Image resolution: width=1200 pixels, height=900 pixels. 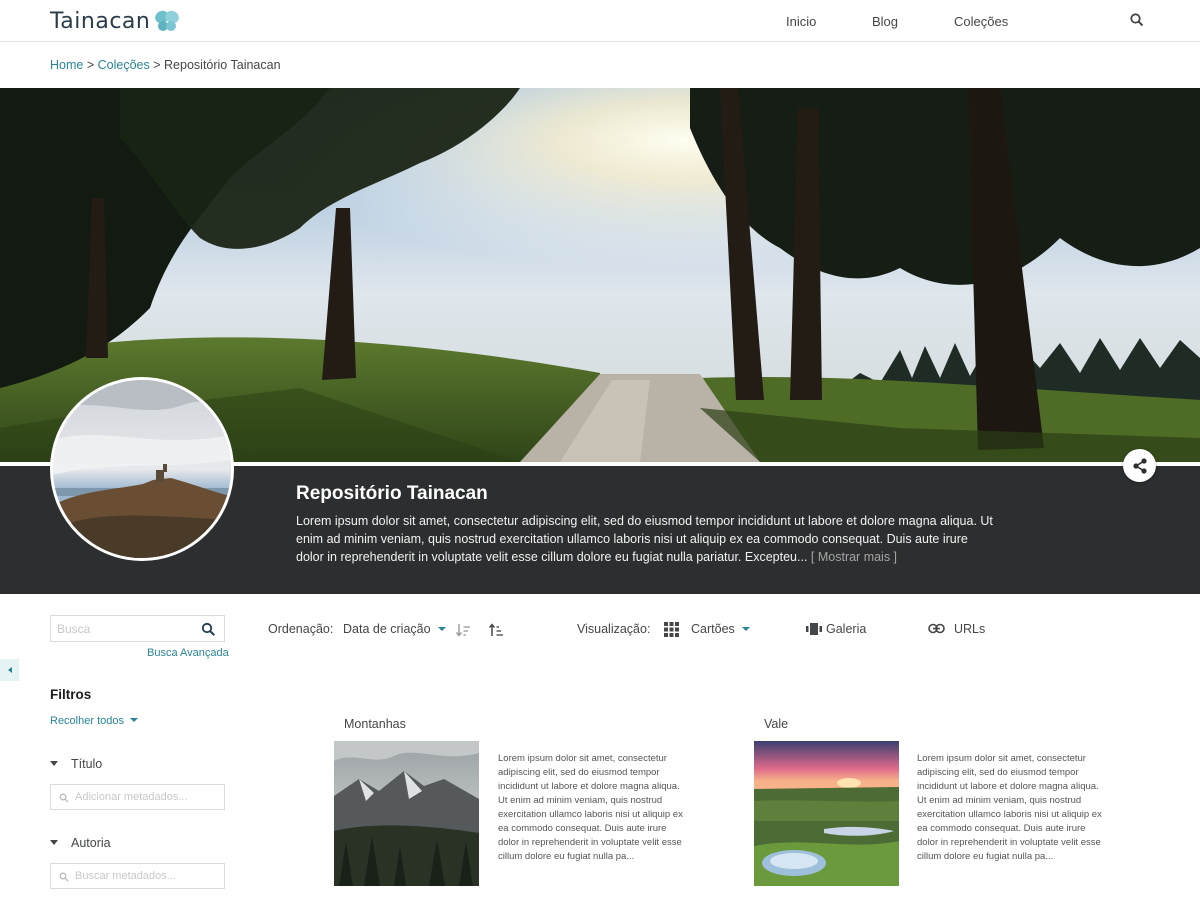 I want to click on collapse-all-filters: Recolher todos, so click(x=94, y=721).